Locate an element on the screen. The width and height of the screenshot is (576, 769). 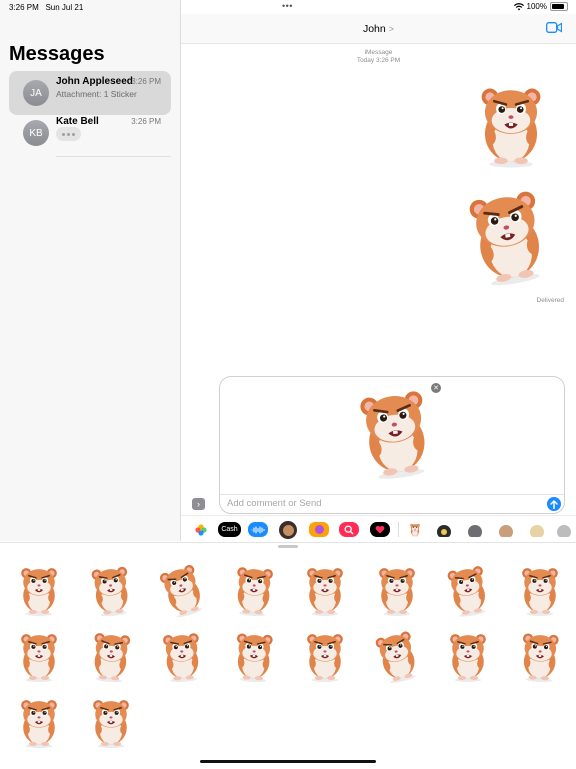
battery-icon is located at coordinates (559, 6).